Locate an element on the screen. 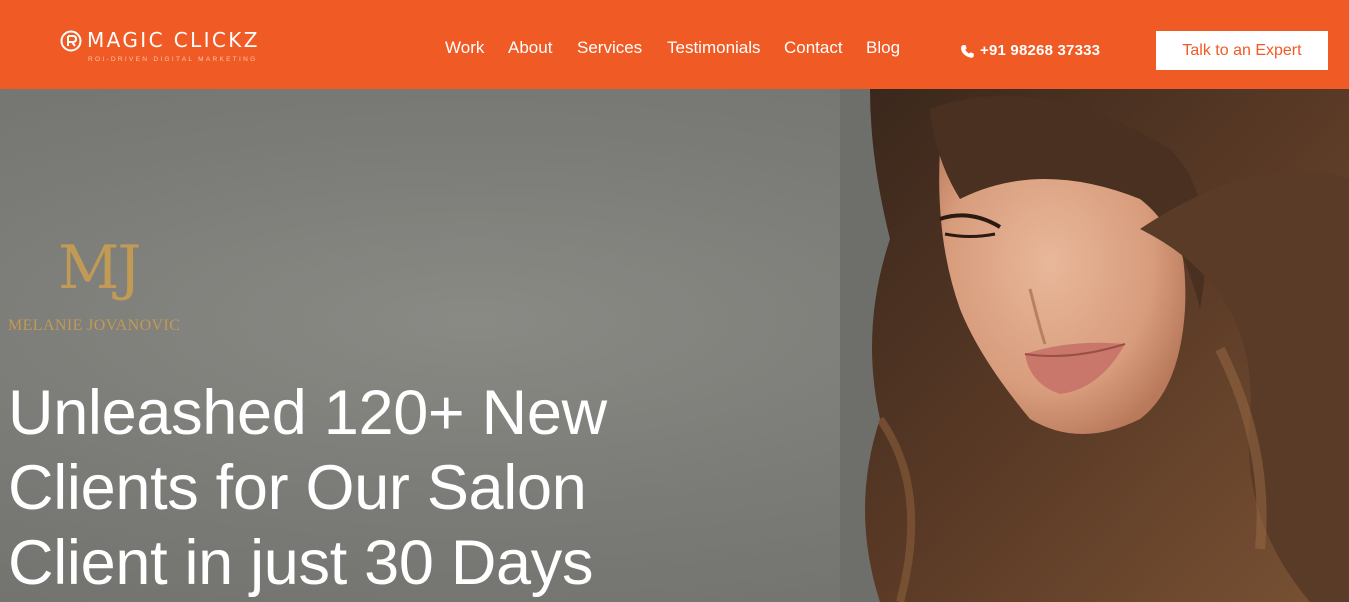  talk-to-expert-button: Talk to an Expert is located at coordinates (1242, 50).